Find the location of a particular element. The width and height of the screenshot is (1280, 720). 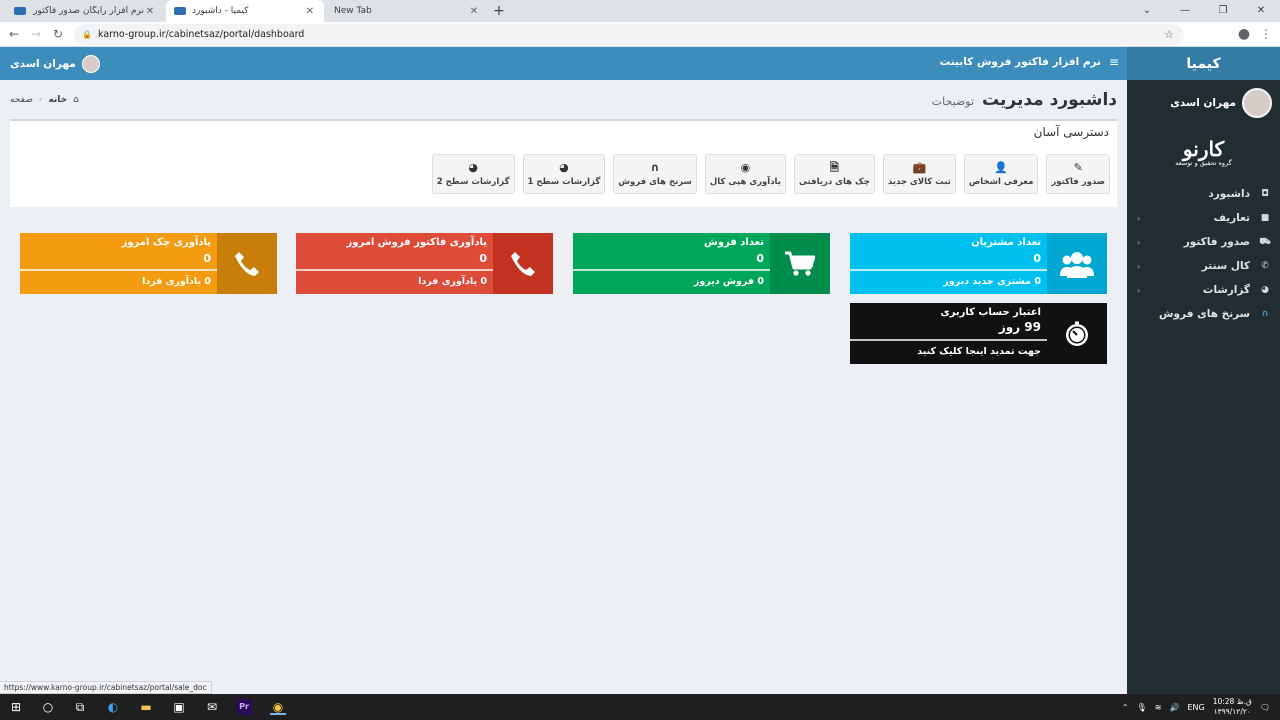

edge-browser-icon: ◐ is located at coordinates (113, 707).